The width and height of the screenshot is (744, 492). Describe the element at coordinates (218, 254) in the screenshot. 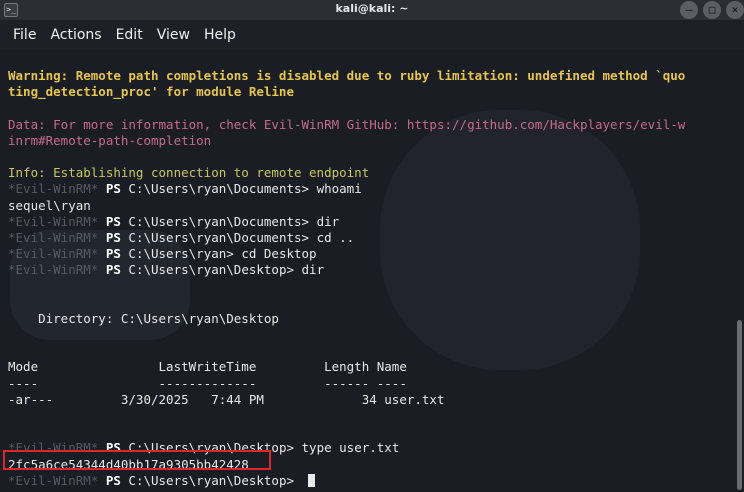

I see `command-text: C:\Users\ryan> cd Desktop` at that location.